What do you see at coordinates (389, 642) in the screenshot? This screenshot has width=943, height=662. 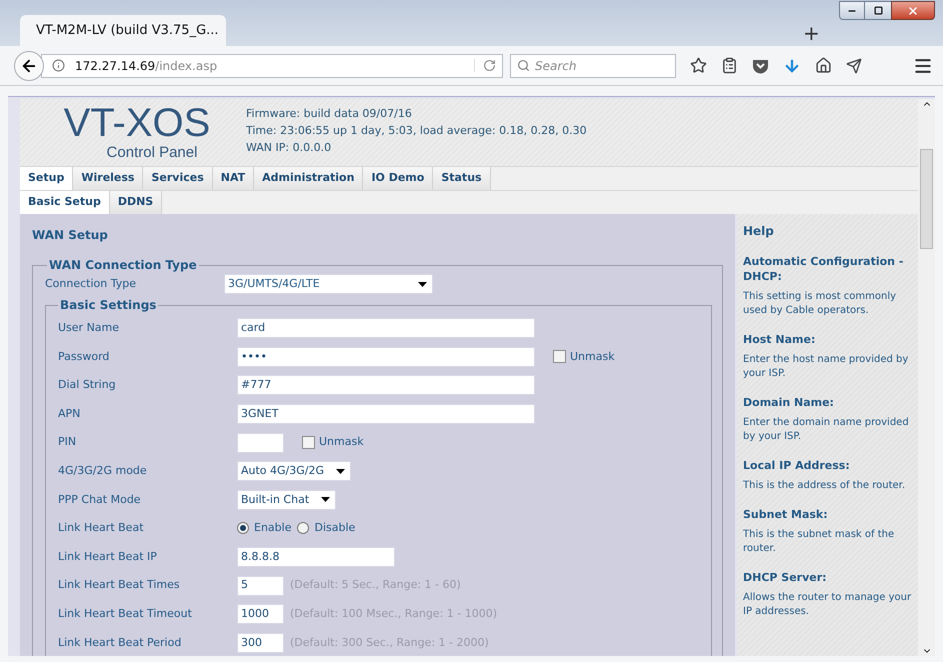 I see `hint-text: (Default: 300 Sec., Range: 1 - 2000)` at bounding box center [389, 642].